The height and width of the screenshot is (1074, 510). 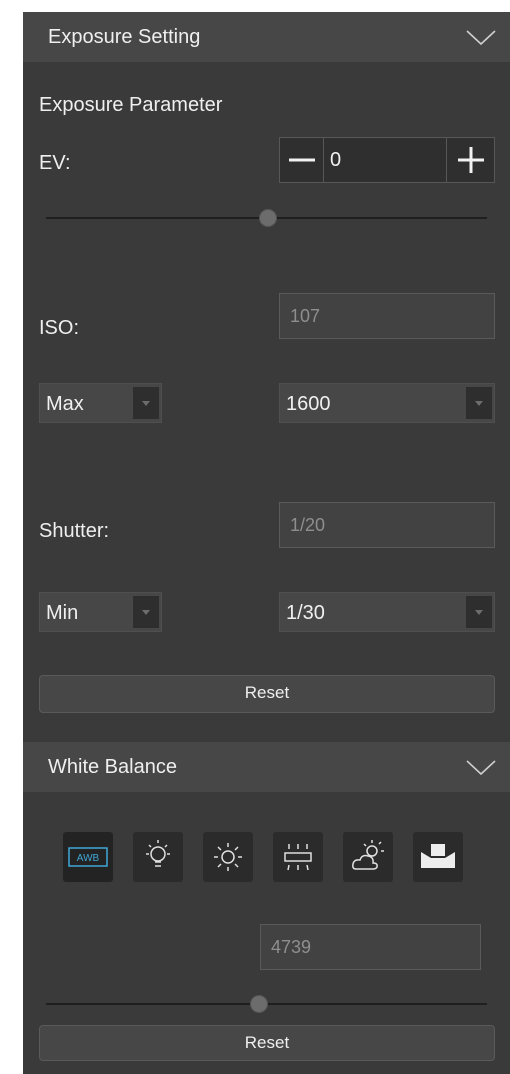 I want to click on iso-label: ISO:, so click(x=59, y=328).